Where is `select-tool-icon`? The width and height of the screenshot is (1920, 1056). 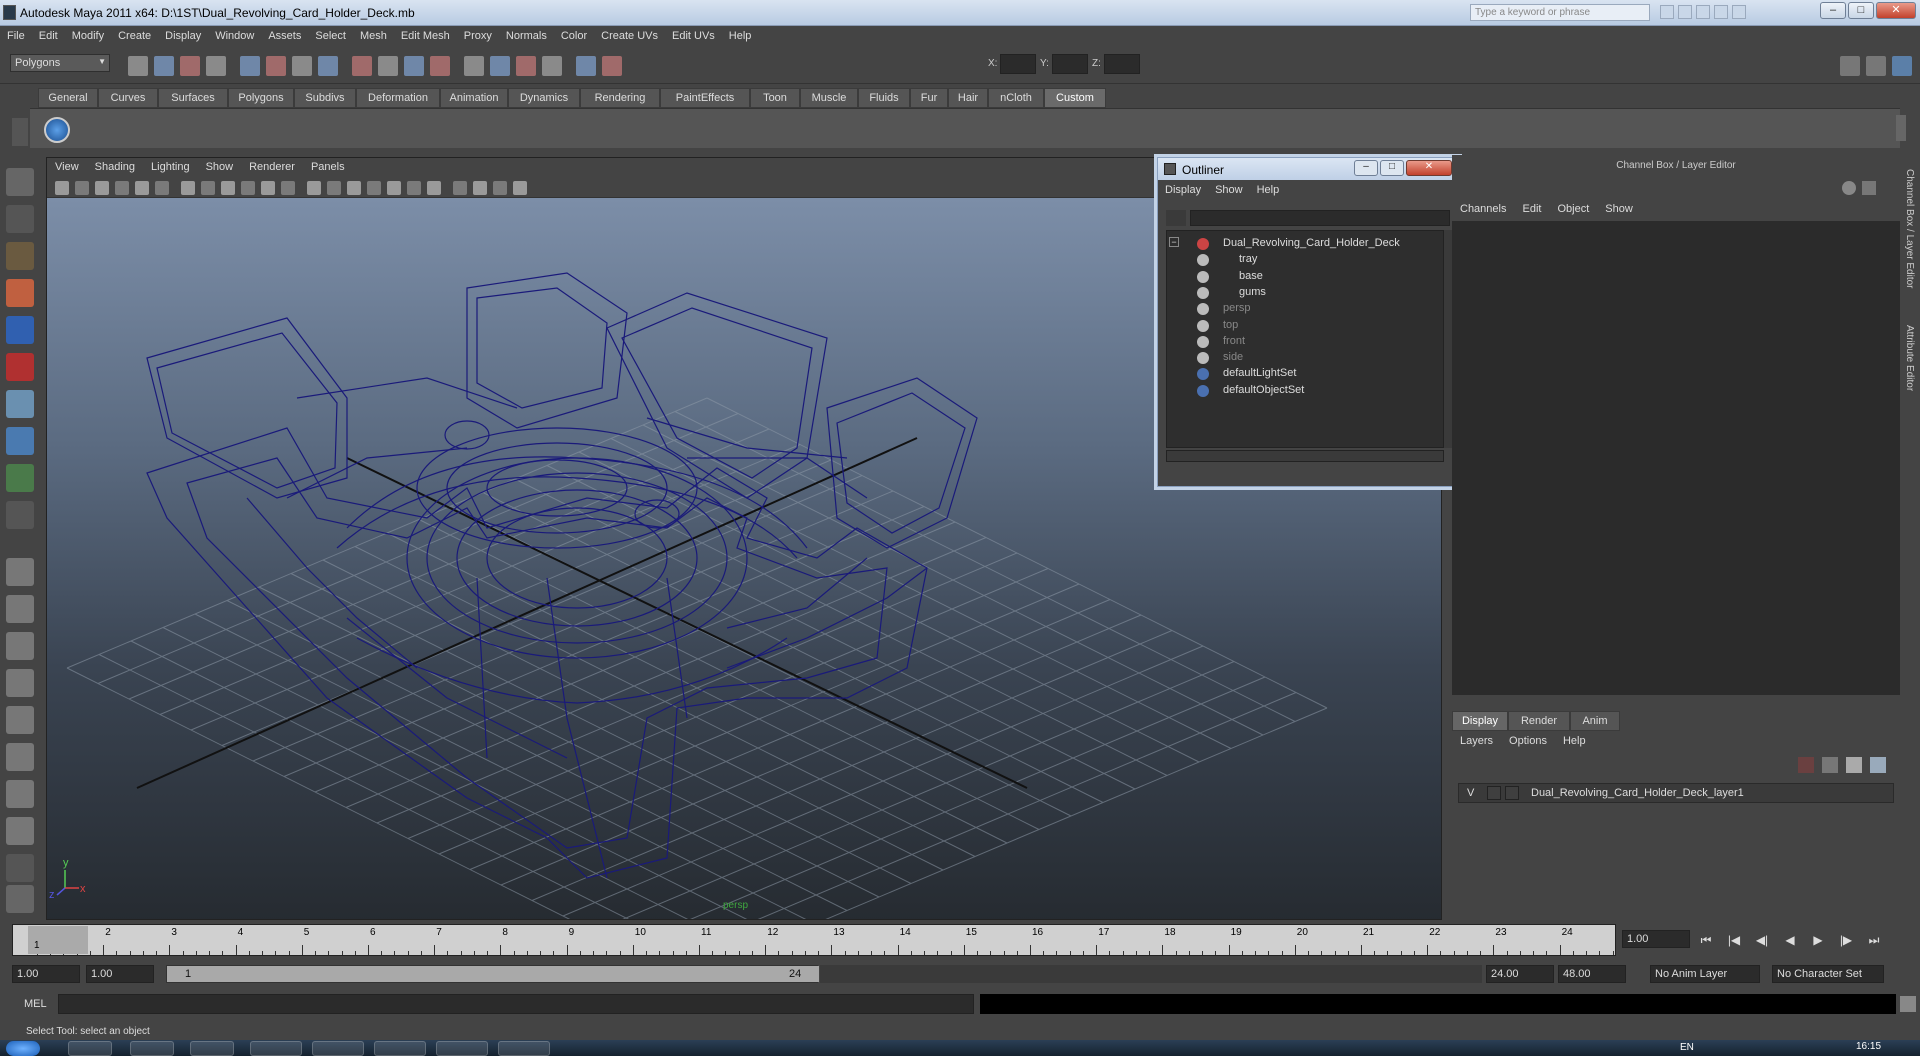
select-tool-icon is located at coordinates (20, 182).